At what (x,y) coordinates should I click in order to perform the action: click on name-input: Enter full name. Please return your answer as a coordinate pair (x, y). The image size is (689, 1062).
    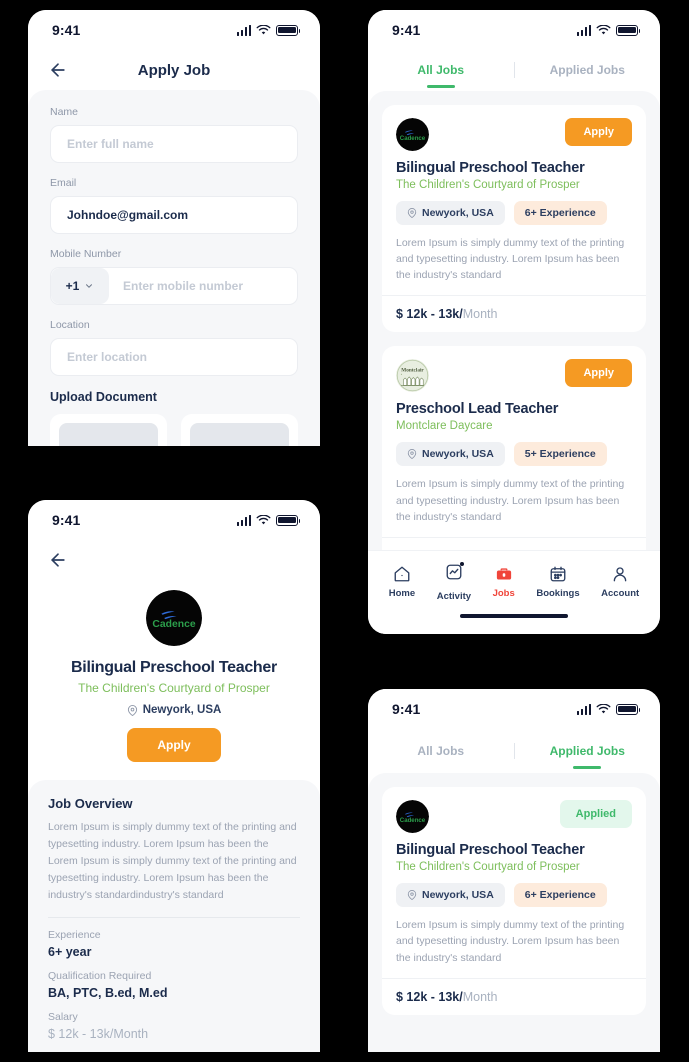
    Looking at the image, I should click on (174, 144).